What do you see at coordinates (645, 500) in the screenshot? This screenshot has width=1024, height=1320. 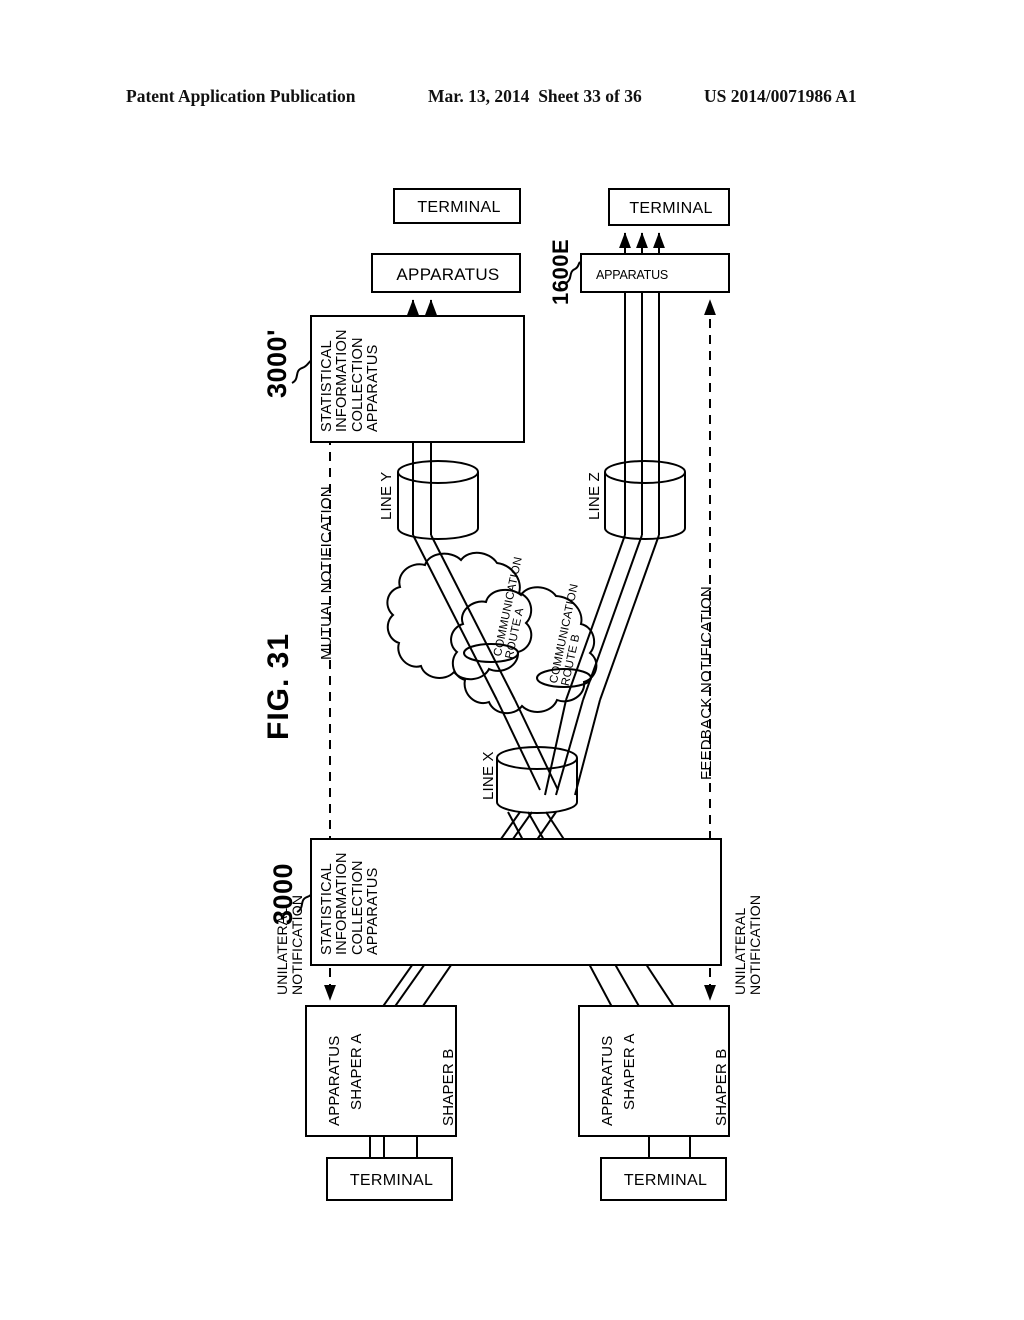 I see `line-z-cylinder` at bounding box center [645, 500].